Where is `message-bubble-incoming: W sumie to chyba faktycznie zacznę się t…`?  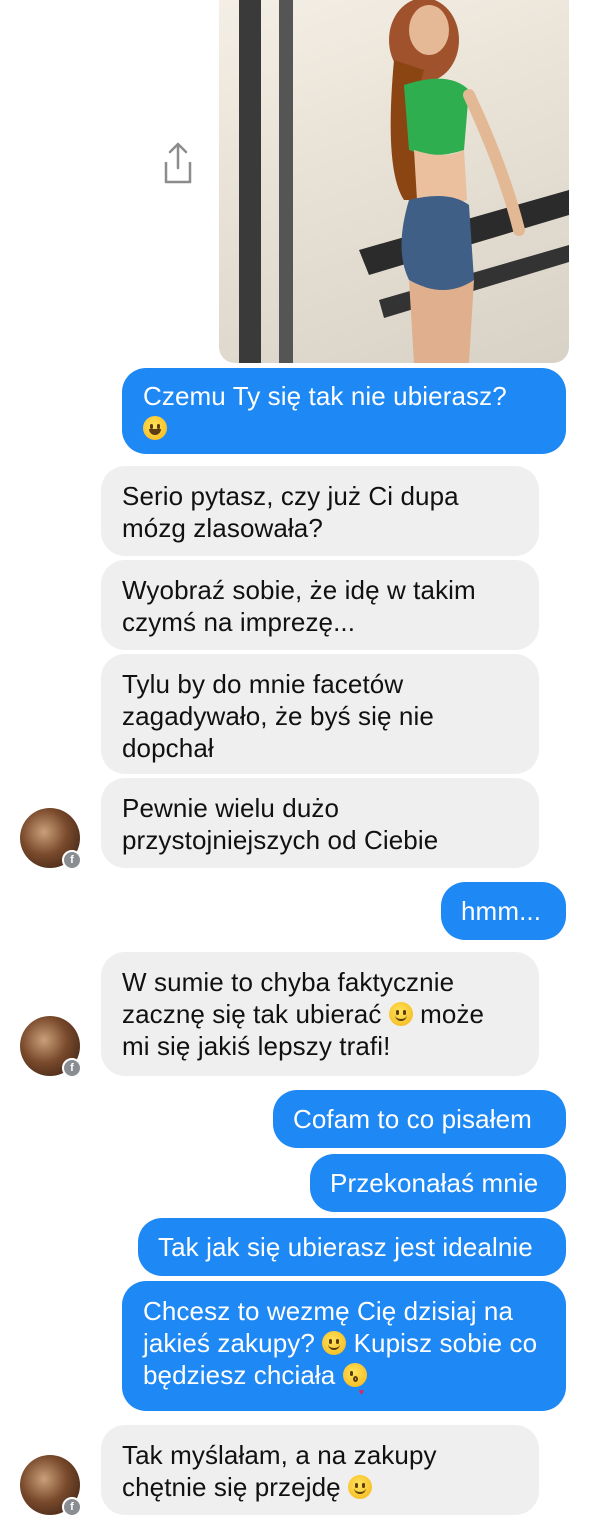 message-bubble-incoming: W sumie to chyba faktycznie zacznę się t… is located at coordinates (320, 1014).